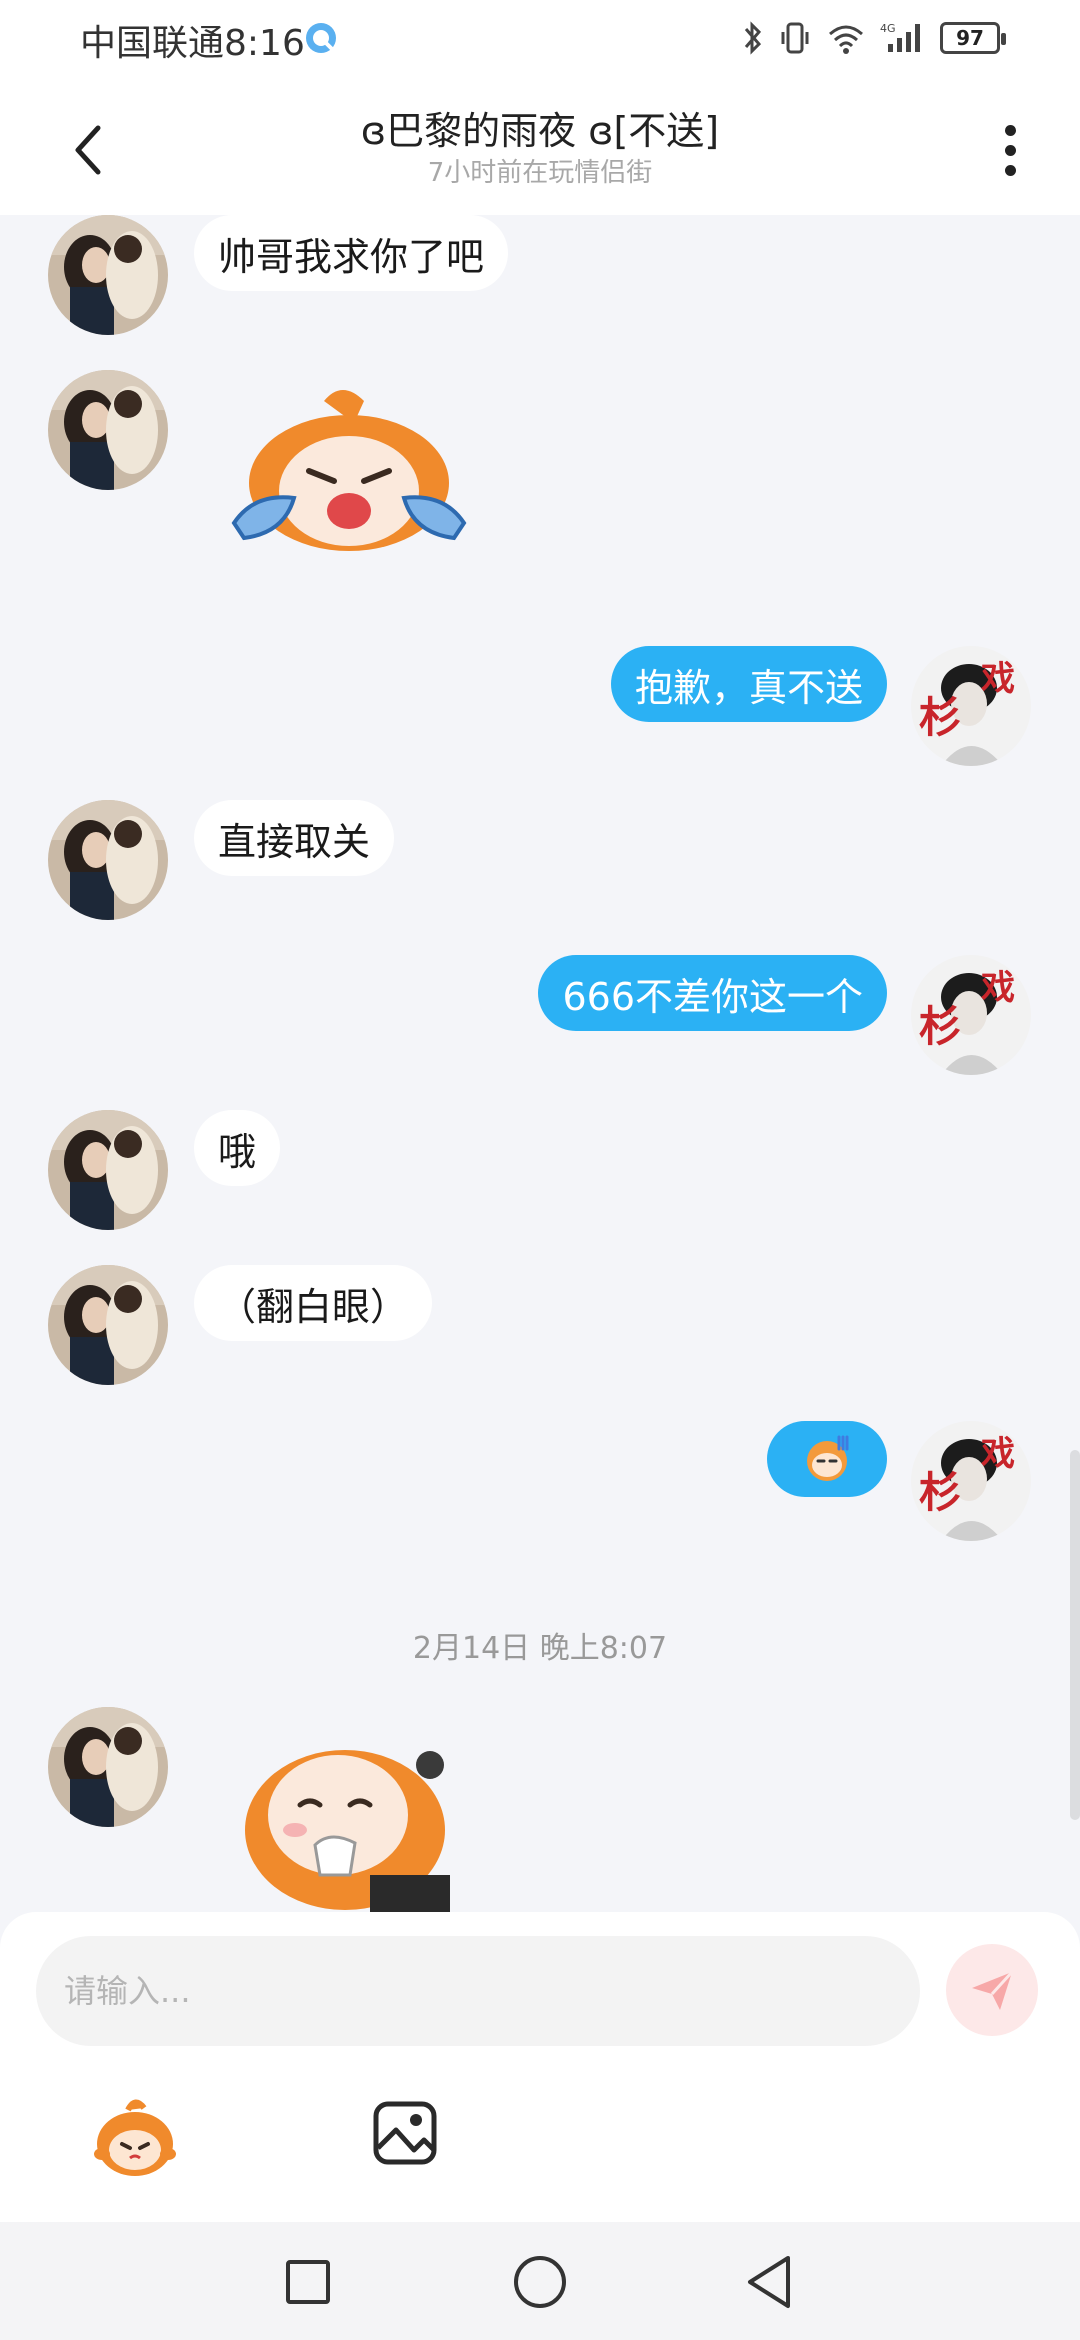 The image size is (1080, 2340). I want to click on outgoing-message: 抱歉，真不送, so click(748, 684).